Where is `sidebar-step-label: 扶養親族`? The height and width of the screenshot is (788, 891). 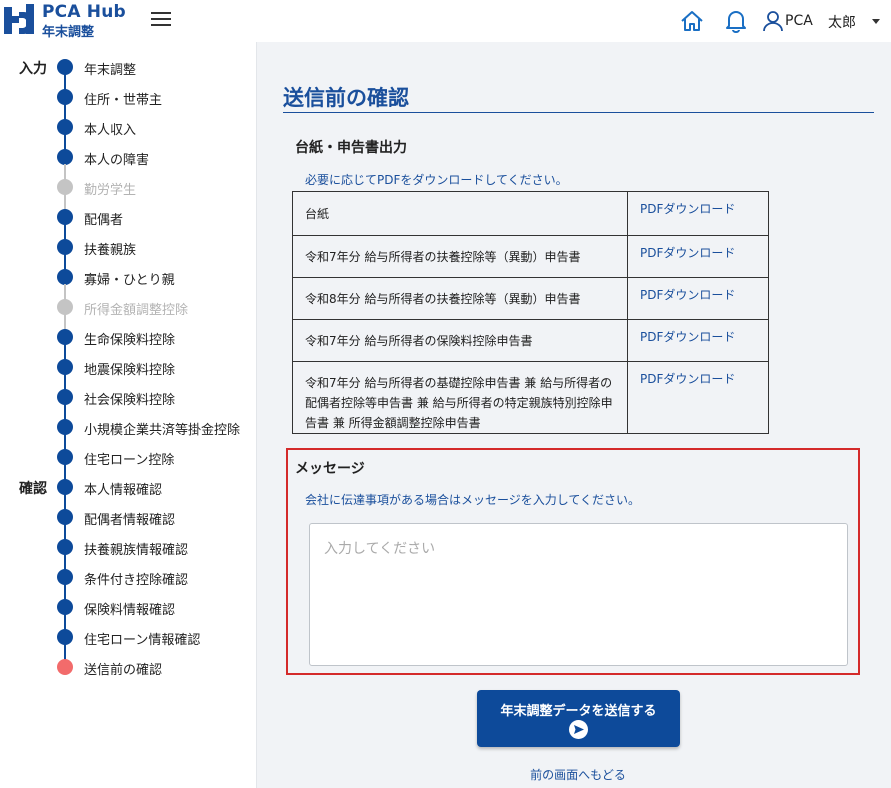 sidebar-step-label: 扶養親族 is located at coordinates (110, 250).